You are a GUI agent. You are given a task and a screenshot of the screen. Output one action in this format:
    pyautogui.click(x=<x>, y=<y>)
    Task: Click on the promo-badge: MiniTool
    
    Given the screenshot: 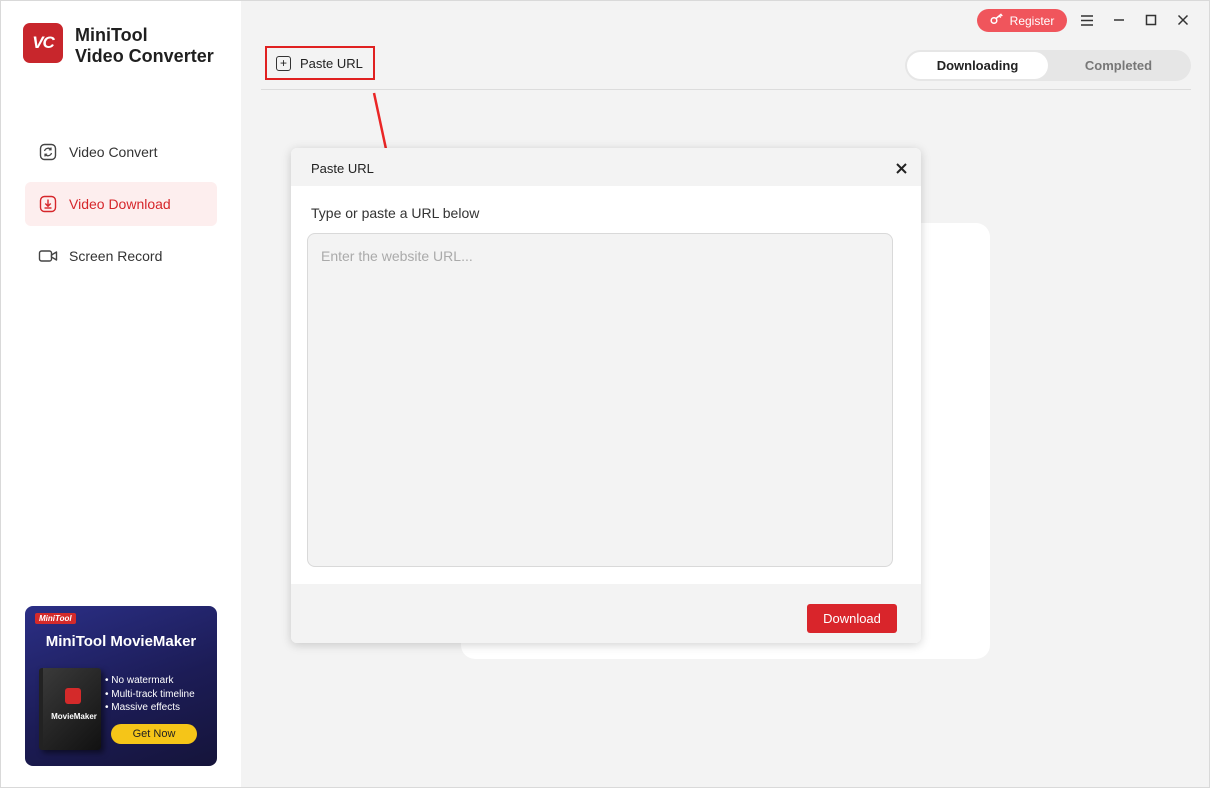 What is the action you would take?
    pyautogui.click(x=55, y=618)
    